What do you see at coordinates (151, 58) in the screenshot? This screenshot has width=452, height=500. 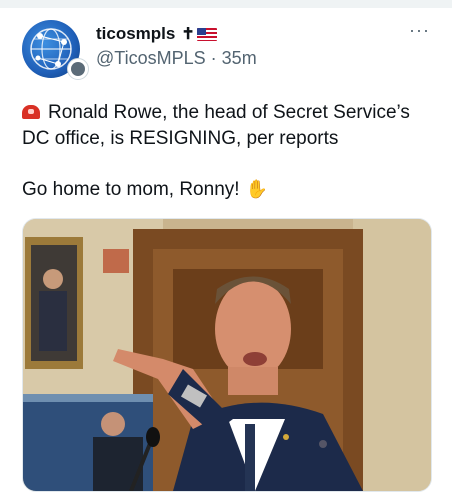 I see `author-handle: @TicosMPLS` at bounding box center [151, 58].